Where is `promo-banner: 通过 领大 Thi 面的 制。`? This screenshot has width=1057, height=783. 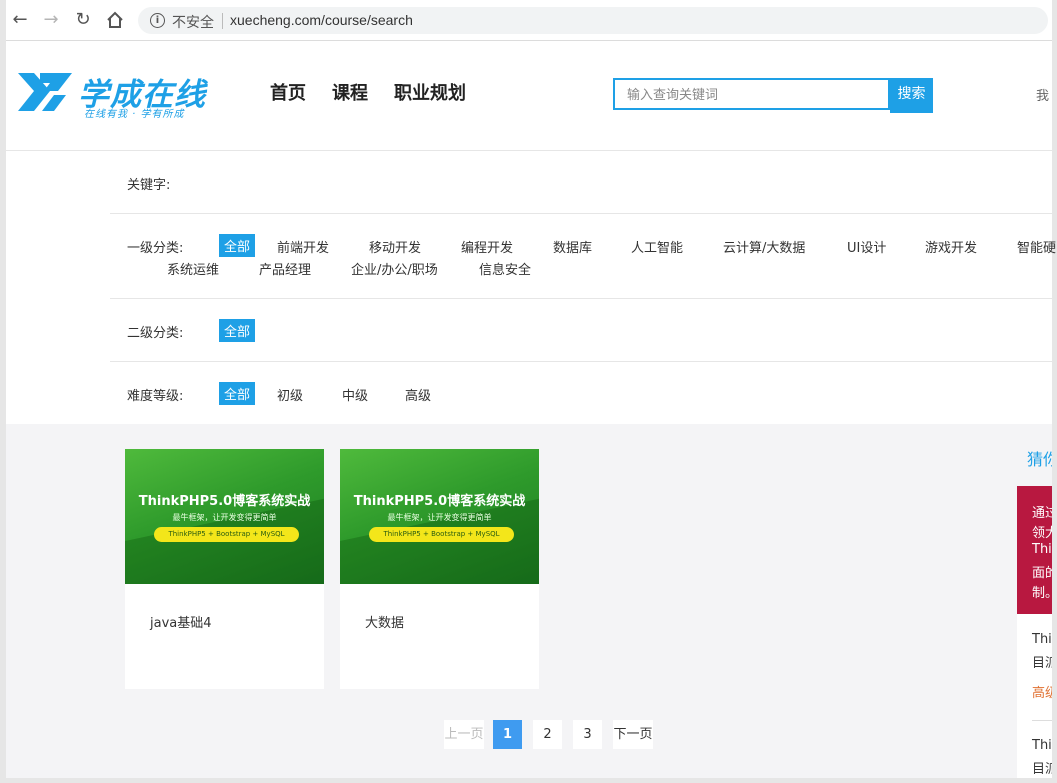 promo-banner: 通过 领大 Thi 面的 制。 is located at coordinates (1034, 550).